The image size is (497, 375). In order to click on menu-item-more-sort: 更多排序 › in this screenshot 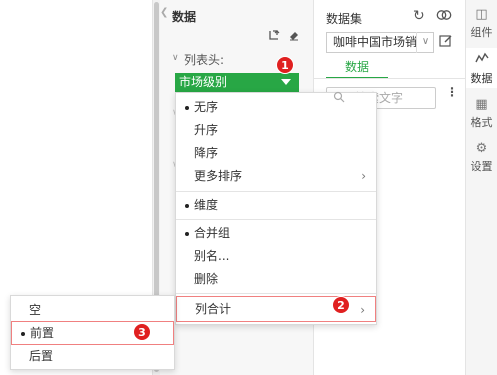, I will do `click(276, 176)`.